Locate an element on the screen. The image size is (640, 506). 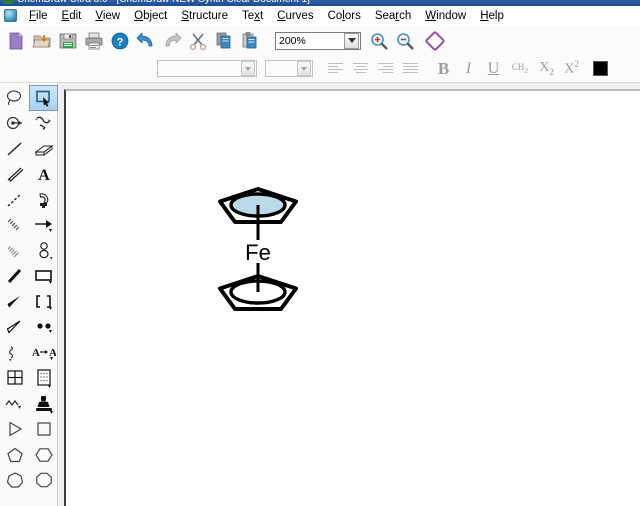
squiggle-bond-tool is located at coordinates (14, 353).